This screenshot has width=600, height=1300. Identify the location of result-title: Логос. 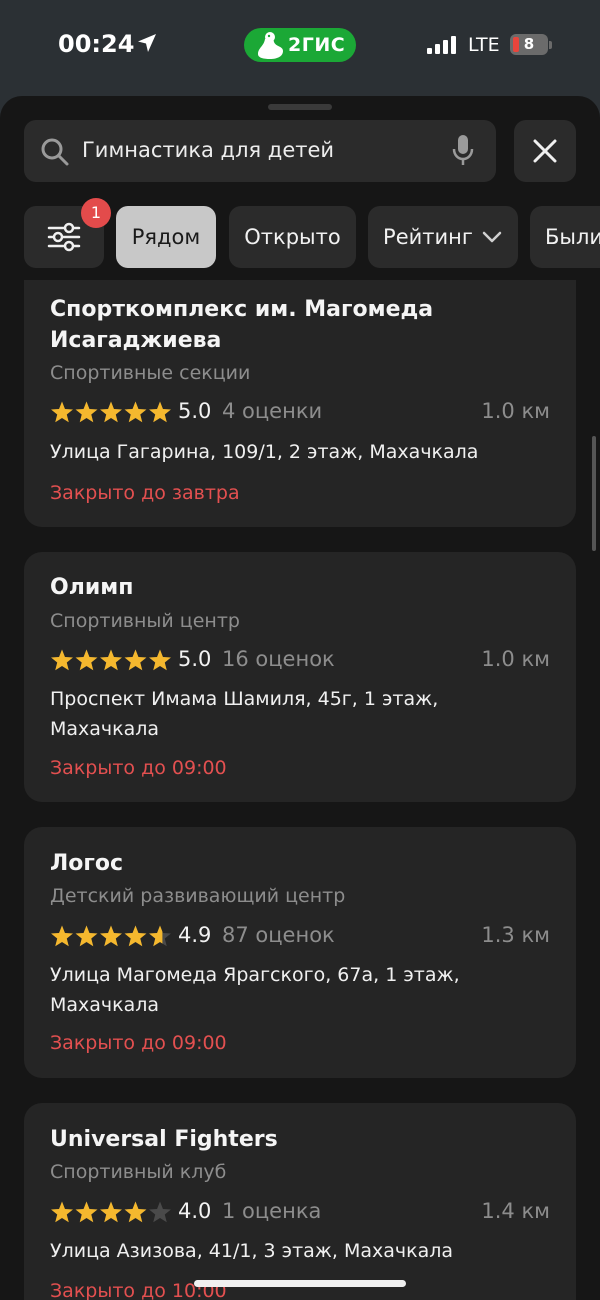
(87, 863).